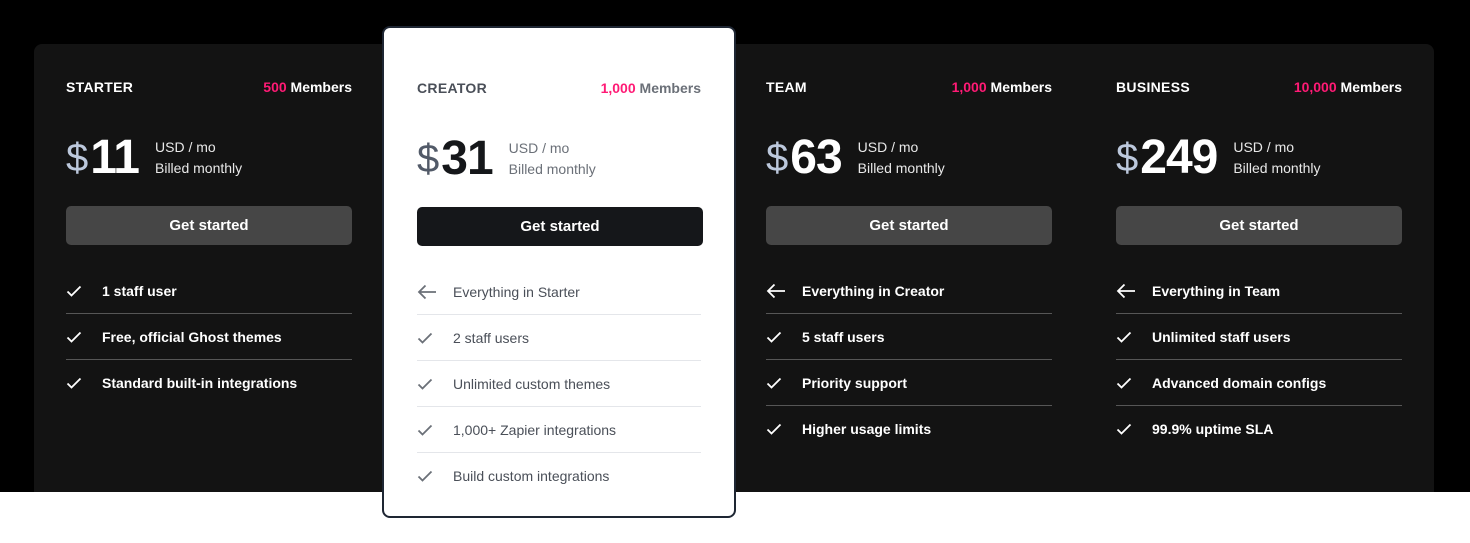 The height and width of the screenshot is (543, 1470). Describe the element at coordinates (467, 158) in the screenshot. I see `price-amount: 31` at that location.